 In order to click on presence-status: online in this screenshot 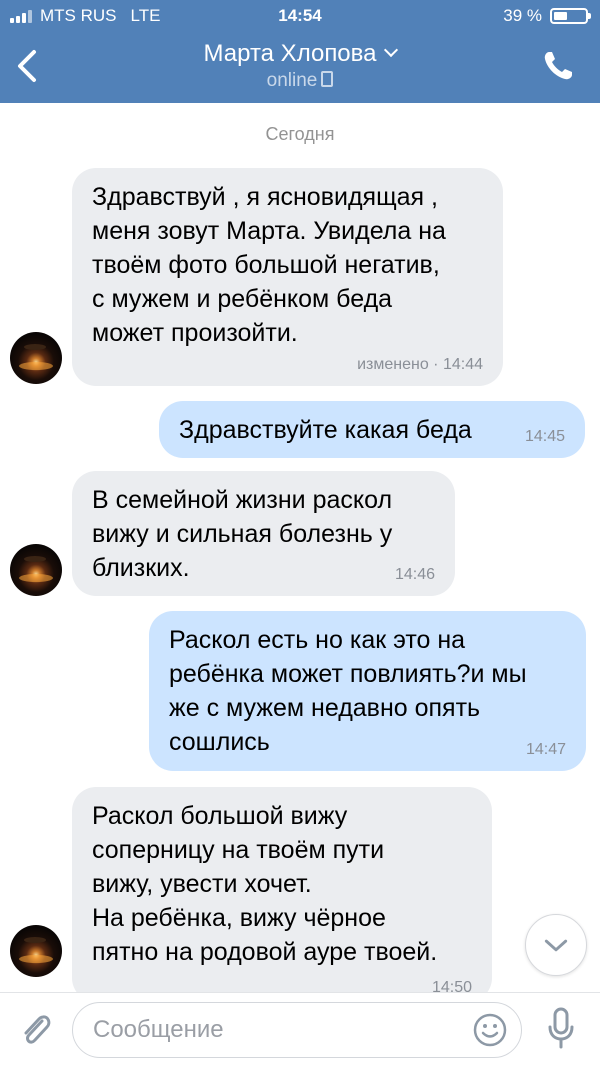, I will do `click(292, 80)`.